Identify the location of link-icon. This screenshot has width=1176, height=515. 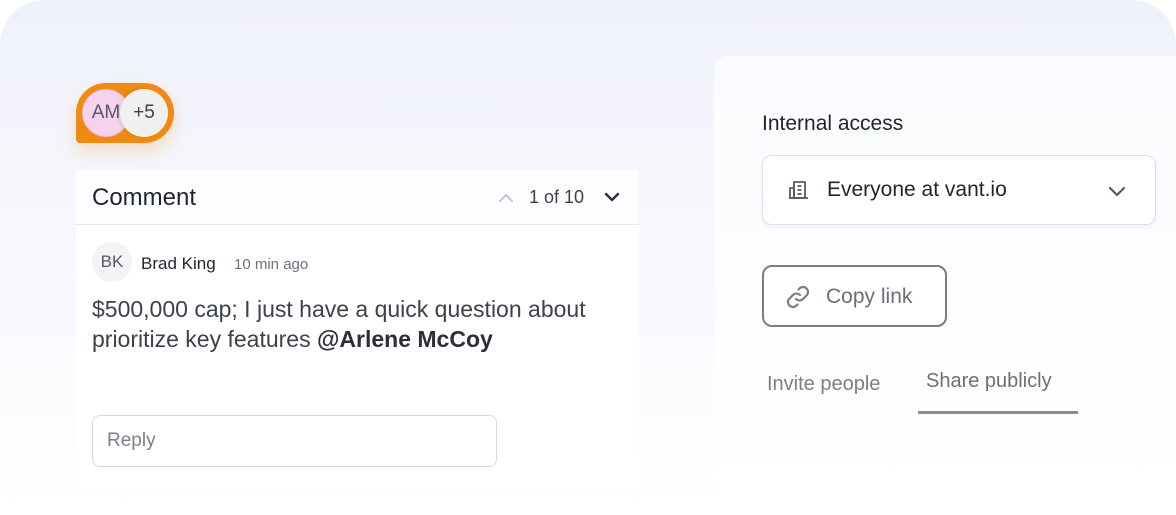
(798, 297).